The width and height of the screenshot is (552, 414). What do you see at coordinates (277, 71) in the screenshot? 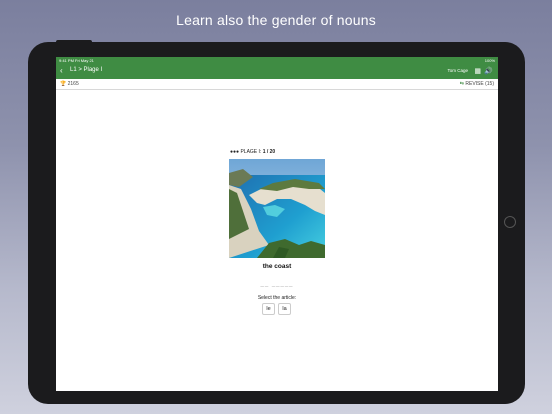
I see `nav-bar: ‹ L1 > Plage I Tom Cage ▦ 🔊` at bounding box center [277, 71].